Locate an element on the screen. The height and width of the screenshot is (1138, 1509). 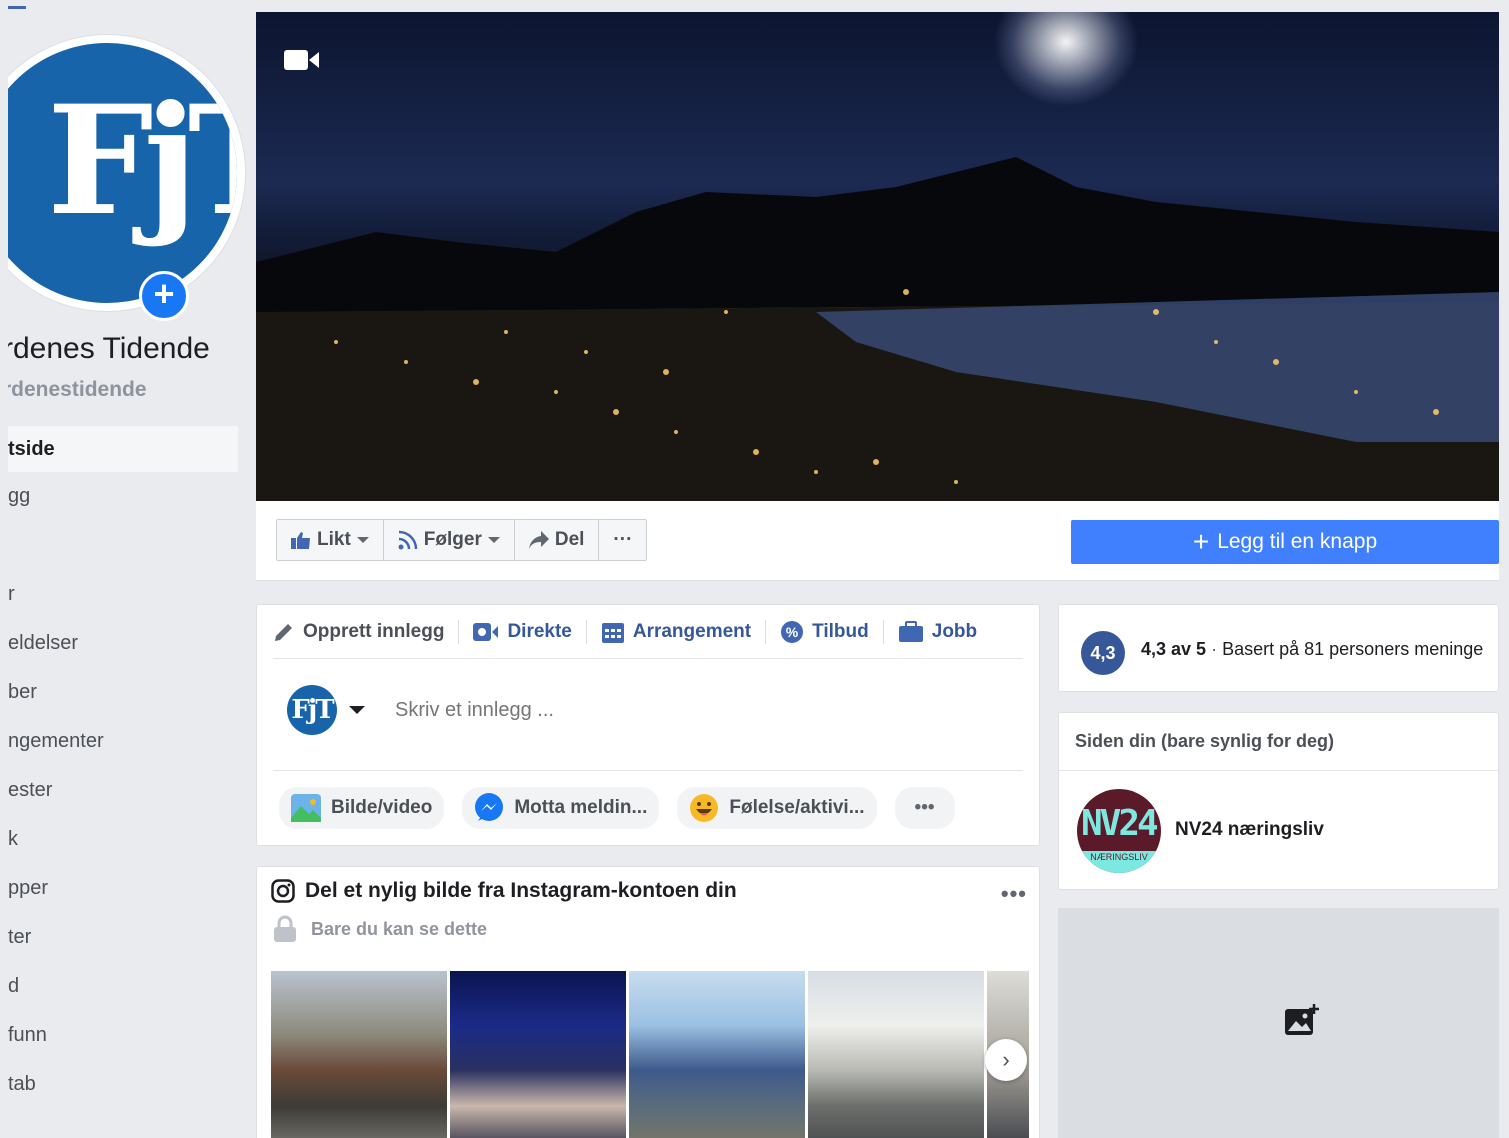
tab-event: Arrangement is located at coordinates (677, 631).